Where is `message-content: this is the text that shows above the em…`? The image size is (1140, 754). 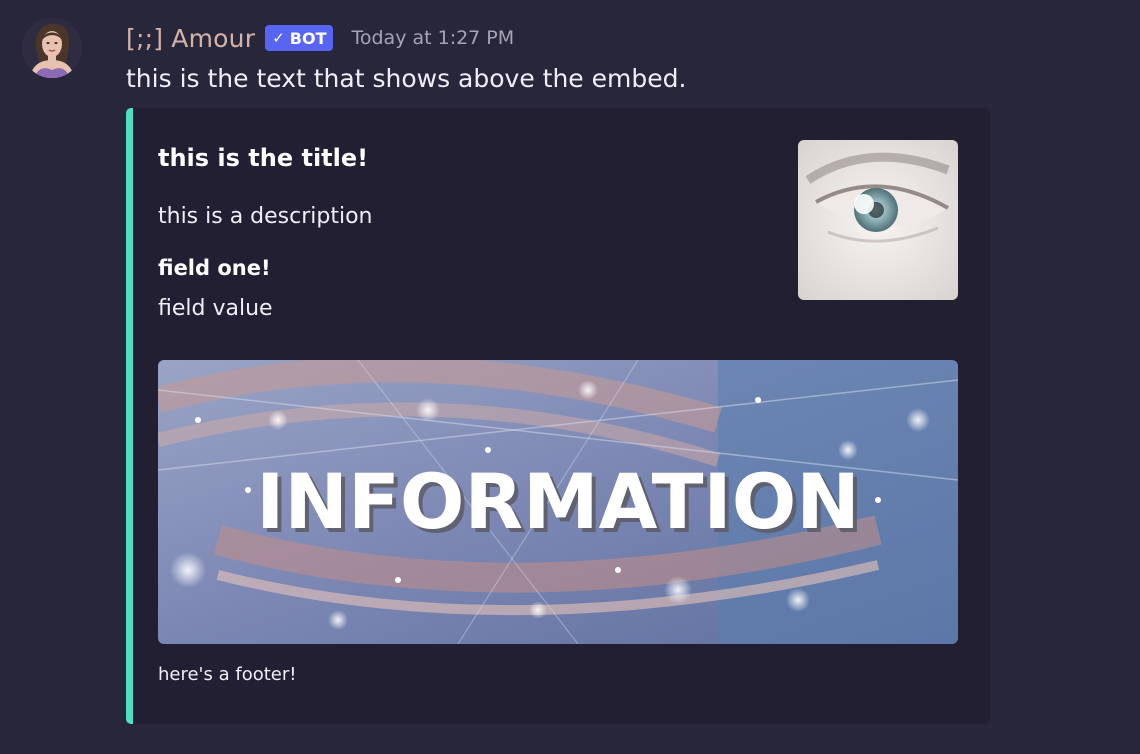 message-content: this is the text that shows above the em… is located at coordinates (406, 78).